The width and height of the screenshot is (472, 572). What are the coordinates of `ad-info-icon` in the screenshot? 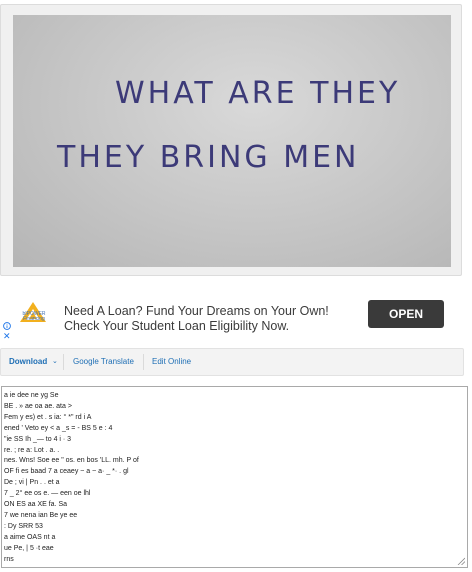 It's located at (7, 326).